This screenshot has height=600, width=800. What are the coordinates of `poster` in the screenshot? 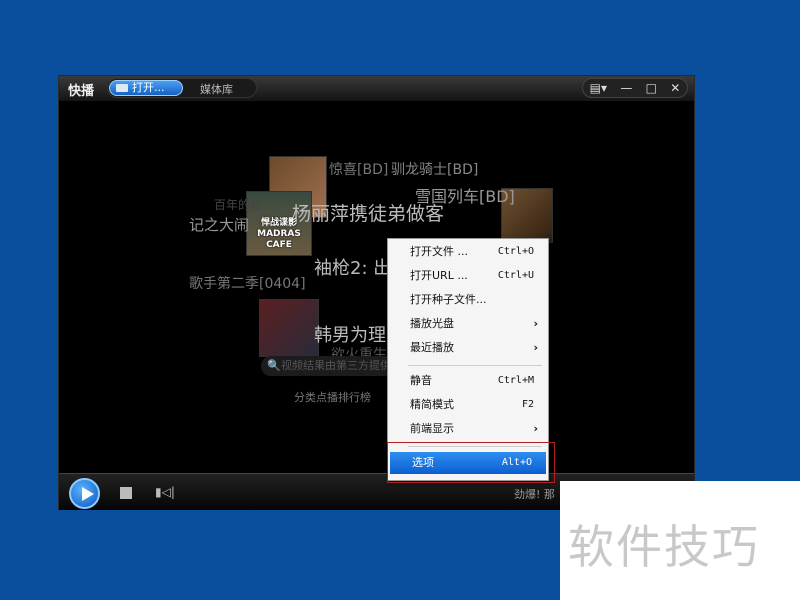 It's located at (289, 328).